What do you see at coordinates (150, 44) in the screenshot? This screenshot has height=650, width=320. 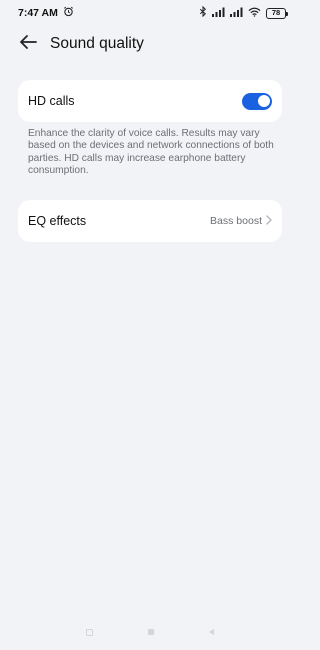 I see `header: Sound quality` at bounding box center [150, 44].